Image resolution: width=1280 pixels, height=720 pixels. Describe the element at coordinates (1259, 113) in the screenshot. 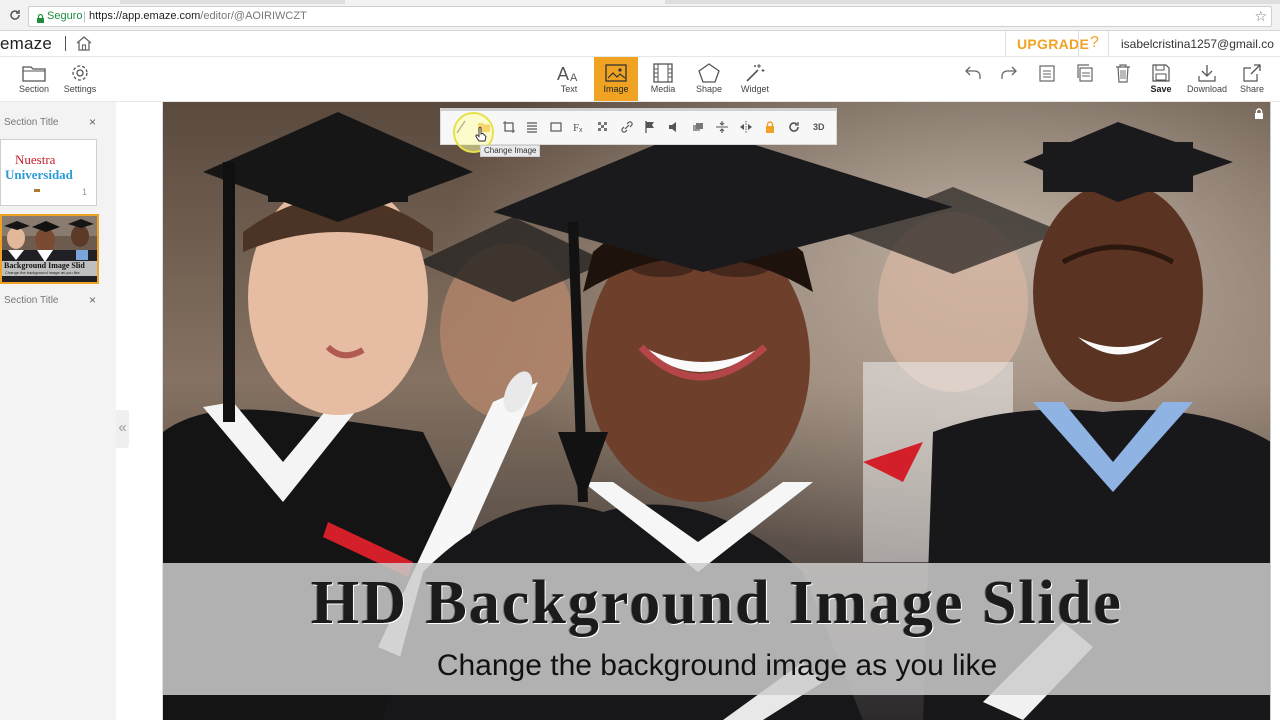

I see `lock-icon` at that location.